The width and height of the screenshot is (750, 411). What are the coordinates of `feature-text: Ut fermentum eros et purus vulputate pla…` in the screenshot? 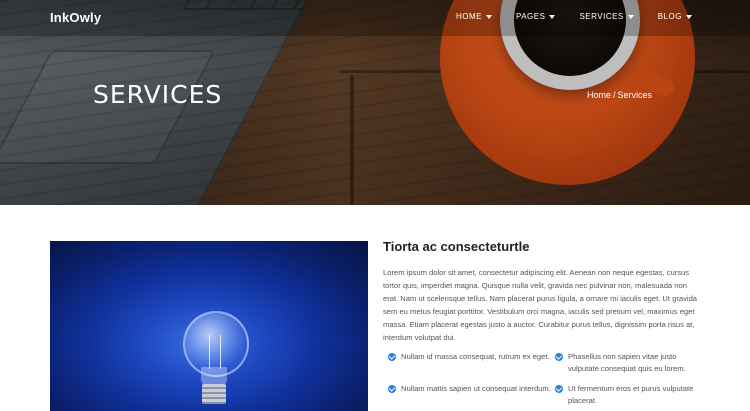 It's located at (631, 394).